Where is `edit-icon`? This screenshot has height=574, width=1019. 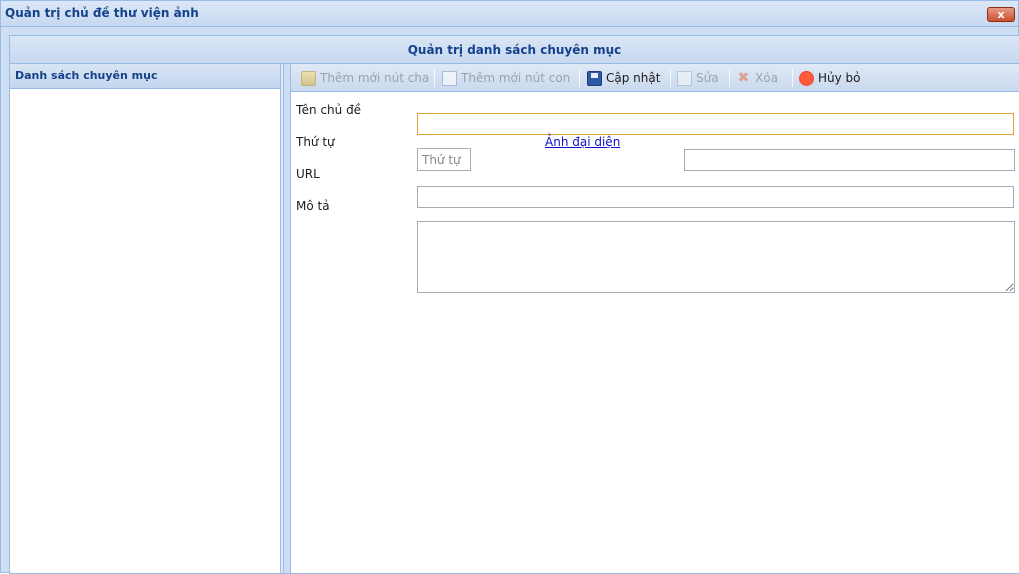
edit-icon is located at coordinates (684, 78).